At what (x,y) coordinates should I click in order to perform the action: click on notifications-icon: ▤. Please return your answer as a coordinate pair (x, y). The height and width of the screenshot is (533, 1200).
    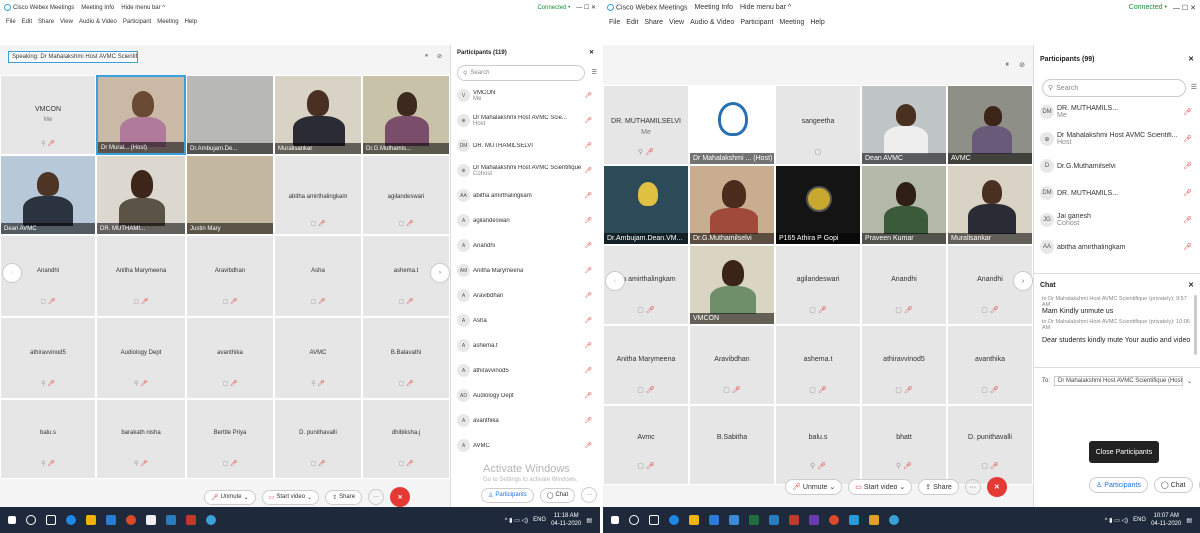
    Looking at the image, I should click on (1189, 520).